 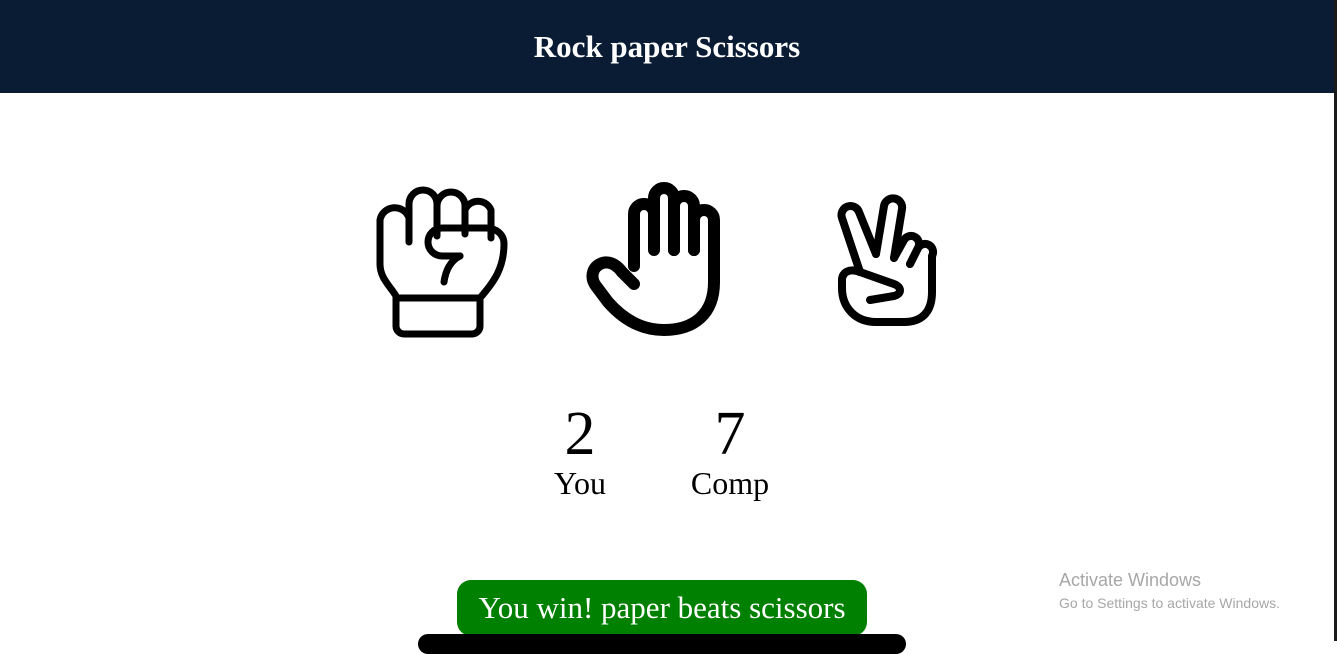 I want to click on next-message-bar, so click(x=662, y=644).